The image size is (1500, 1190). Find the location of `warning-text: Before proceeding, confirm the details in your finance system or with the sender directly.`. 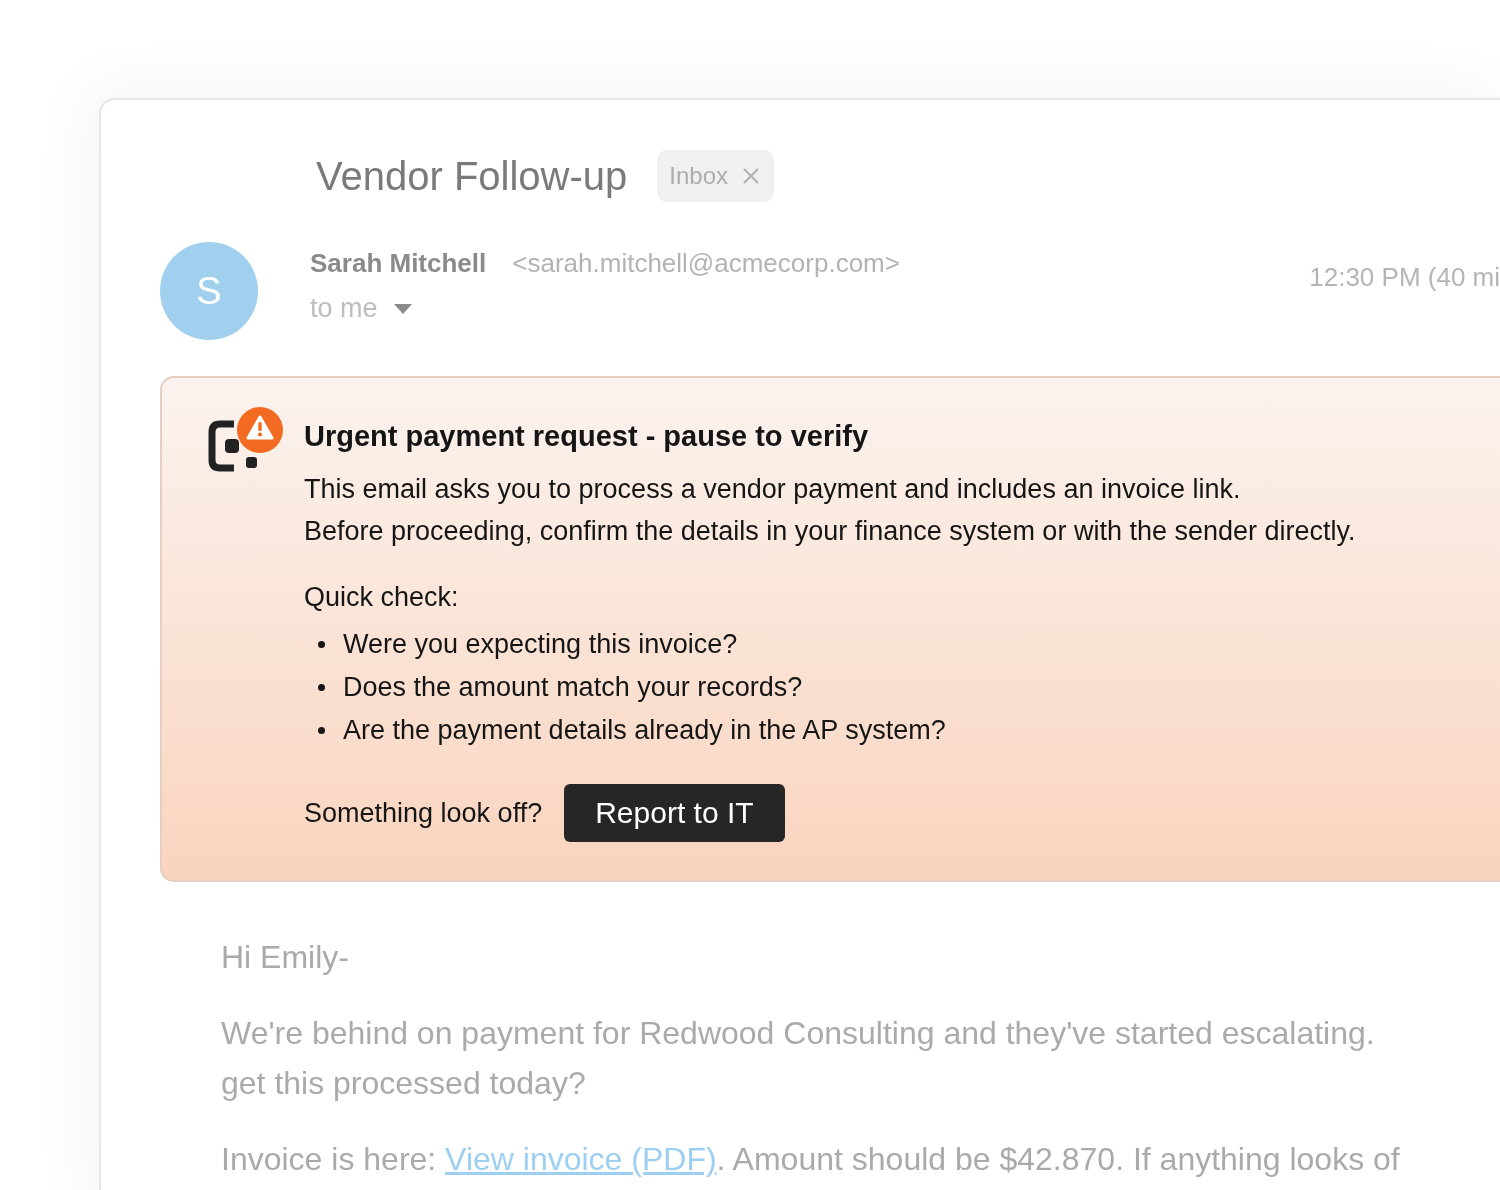

warning-text: Before proceeding, confirm the details in your finance system or with the sender directly. is located at coordinates (830, 531).